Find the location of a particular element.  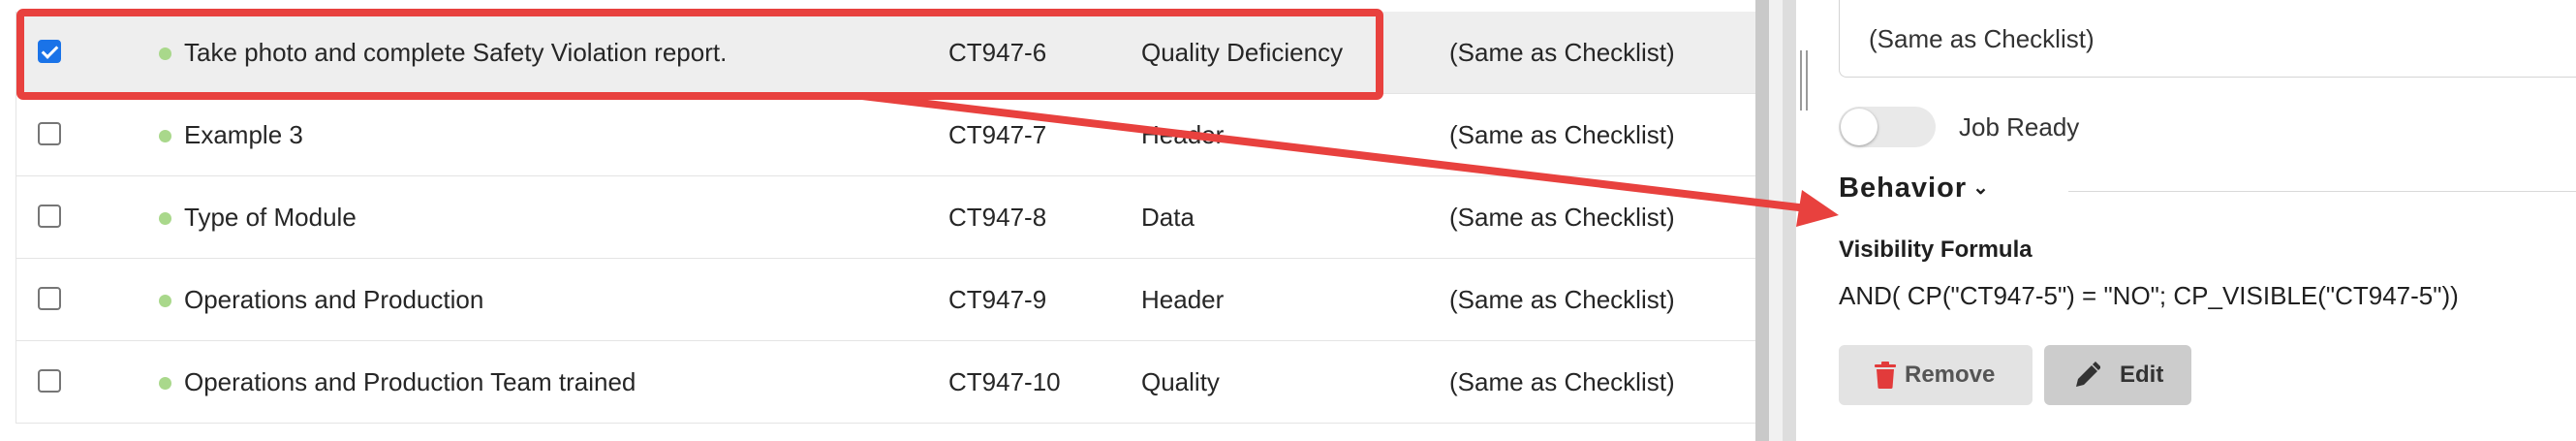

panel-splitter is located at coordinates (1775, 221).